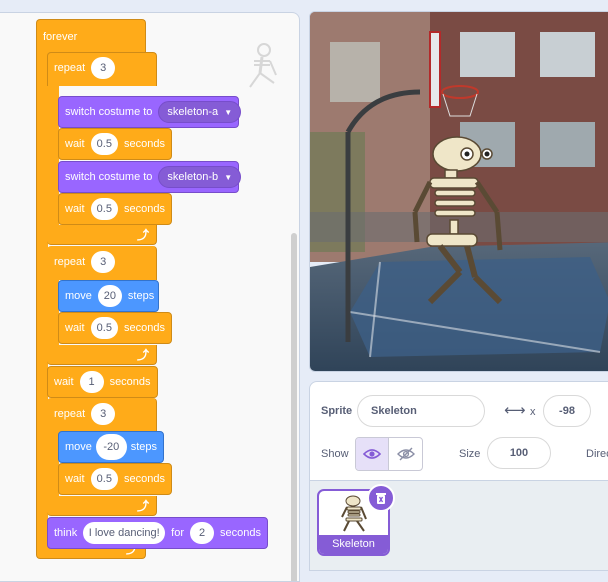 The height and width of the screenshot is (582, 608). I want to click on move-block-1: move 20 steps, so click(108, 296).